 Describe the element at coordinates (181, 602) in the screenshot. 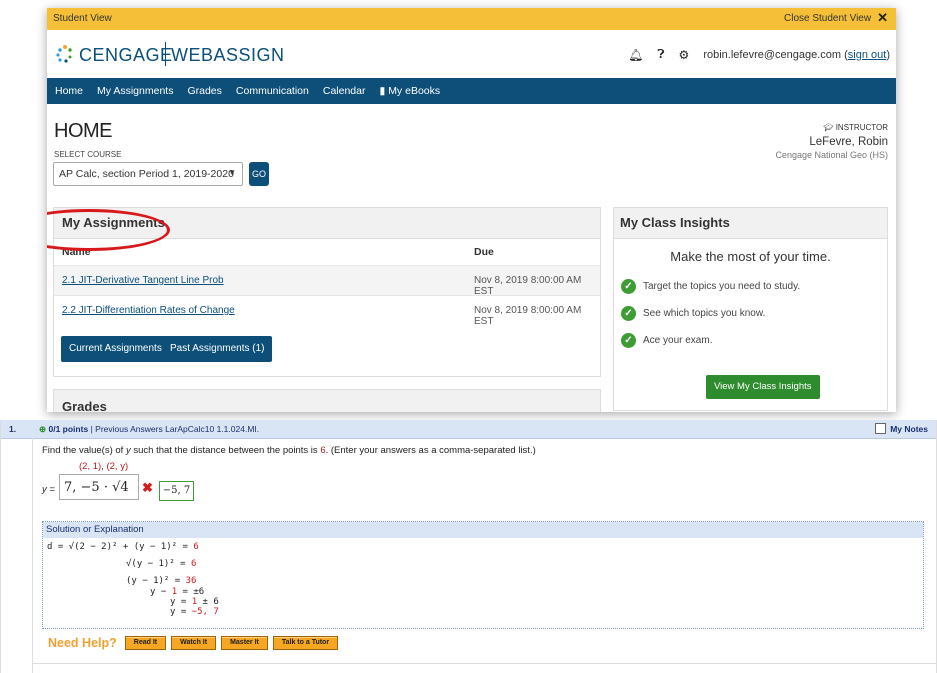

I see `solution-expr: y =` at that location.